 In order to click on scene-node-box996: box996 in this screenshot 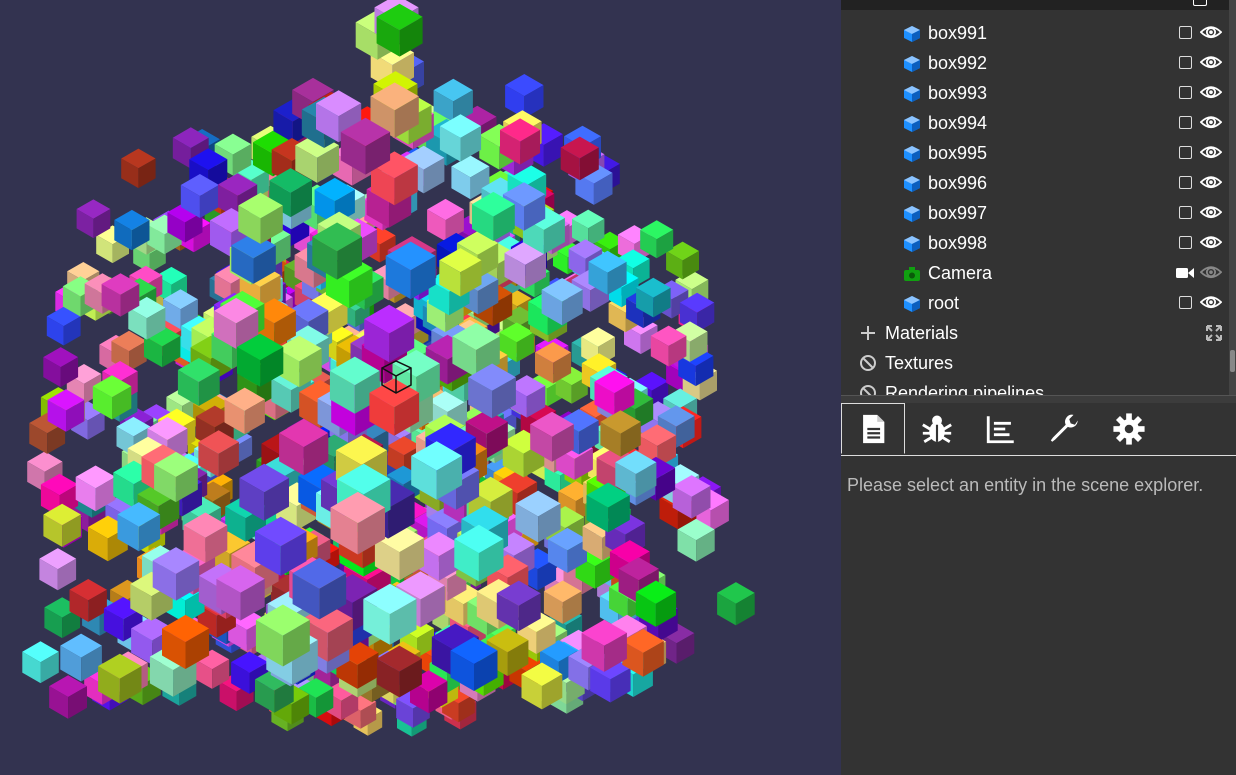, I will do `click(1035, 183)`.